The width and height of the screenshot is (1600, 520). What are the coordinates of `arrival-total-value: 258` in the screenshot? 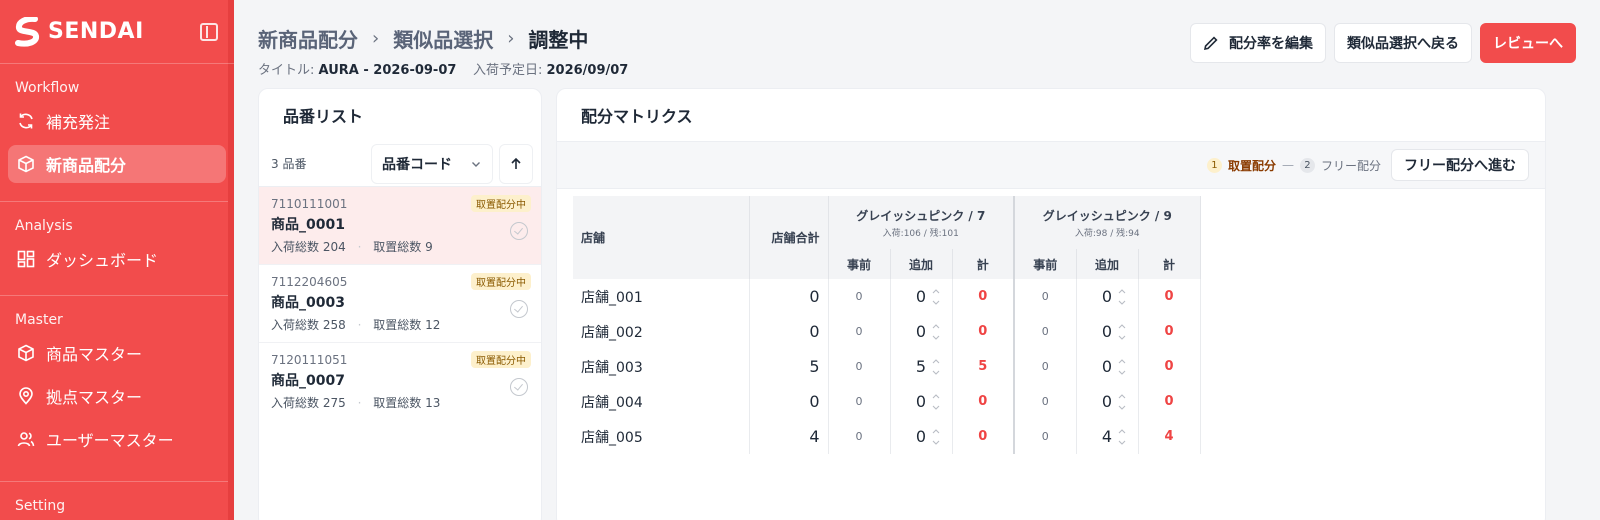 It's located at (334, 325).